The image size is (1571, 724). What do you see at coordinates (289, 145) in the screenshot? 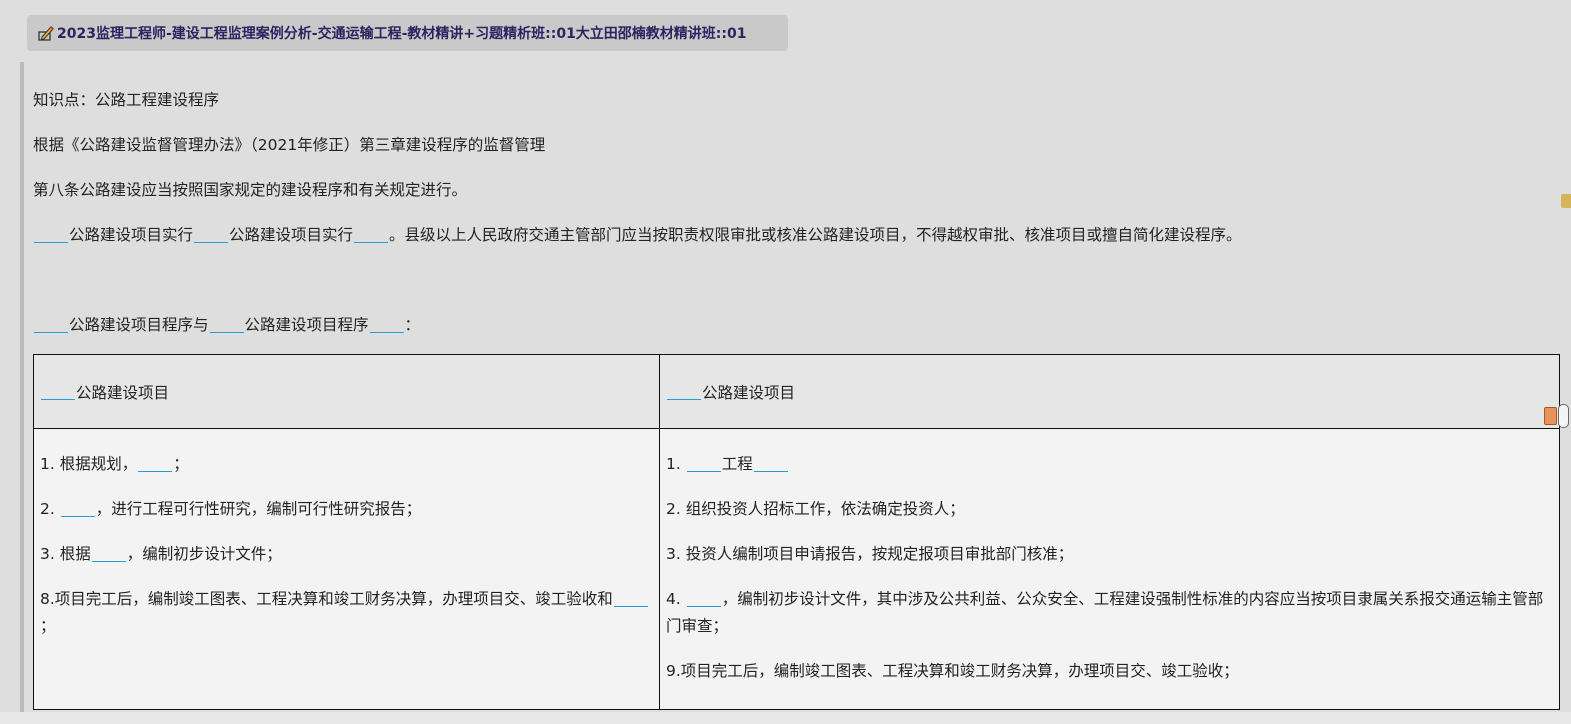
I see `basis-text: 根据《公路建设监督管理办法》（2021年修正）第三章建设程序的监督管理` at bounding box center [289, 145].